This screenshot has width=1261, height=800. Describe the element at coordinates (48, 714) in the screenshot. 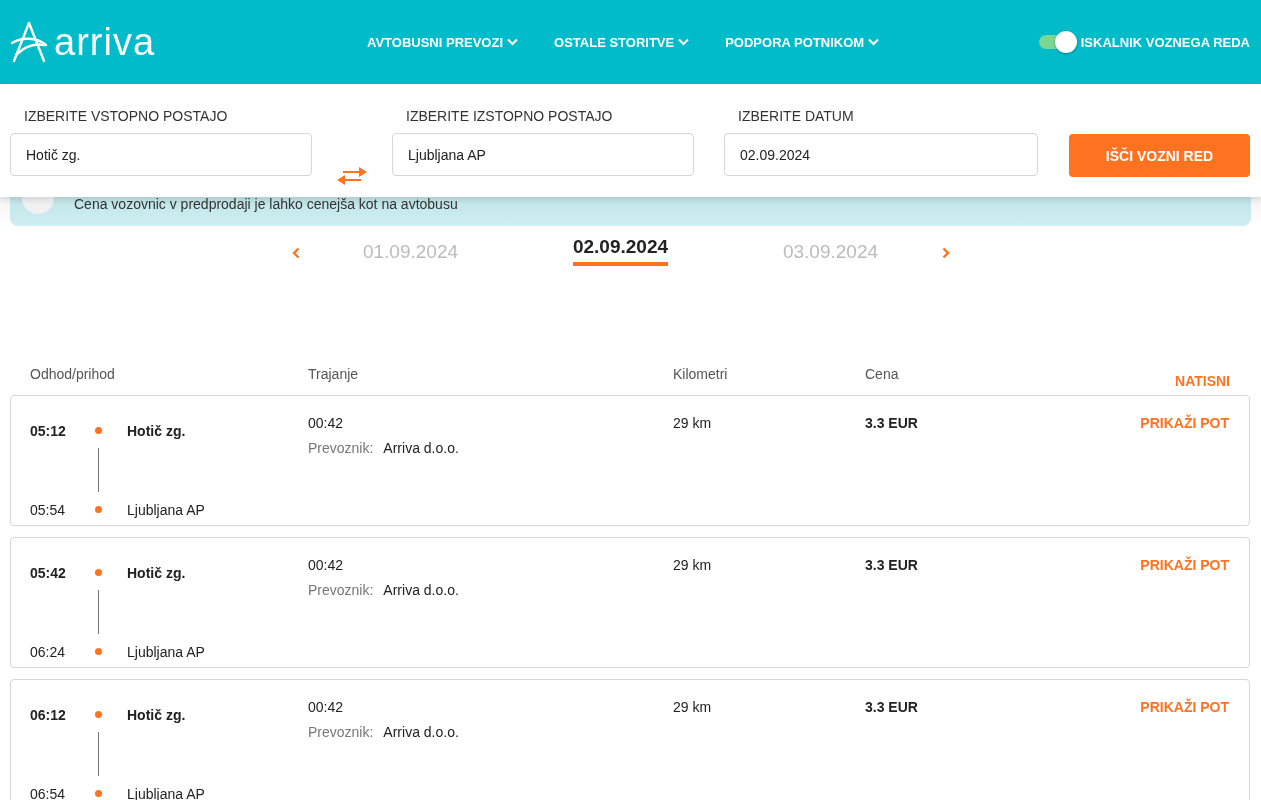

I see `departure-time: 06:12` at that location.